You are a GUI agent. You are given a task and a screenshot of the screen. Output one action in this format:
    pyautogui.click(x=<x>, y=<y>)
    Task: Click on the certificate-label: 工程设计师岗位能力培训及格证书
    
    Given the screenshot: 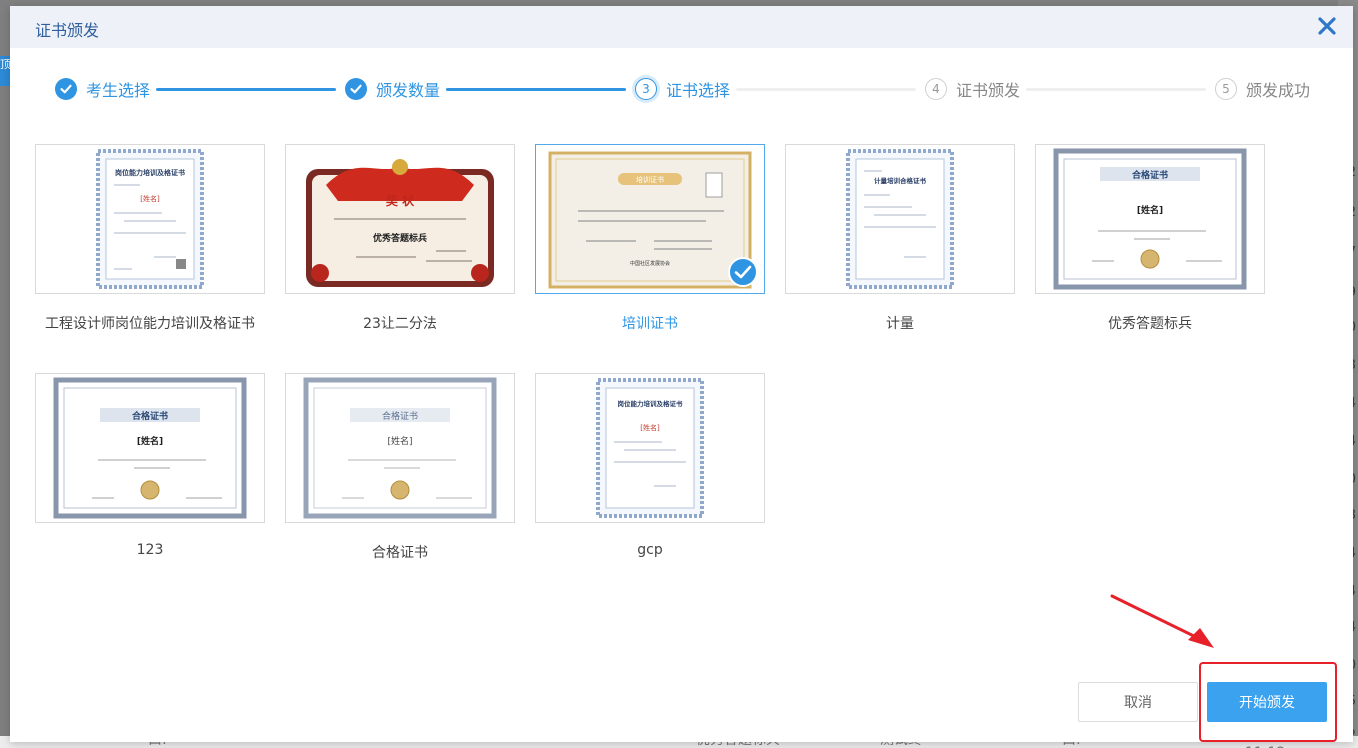 What is the action you would take?
    pyautogui.click(x=150, y=323)
    